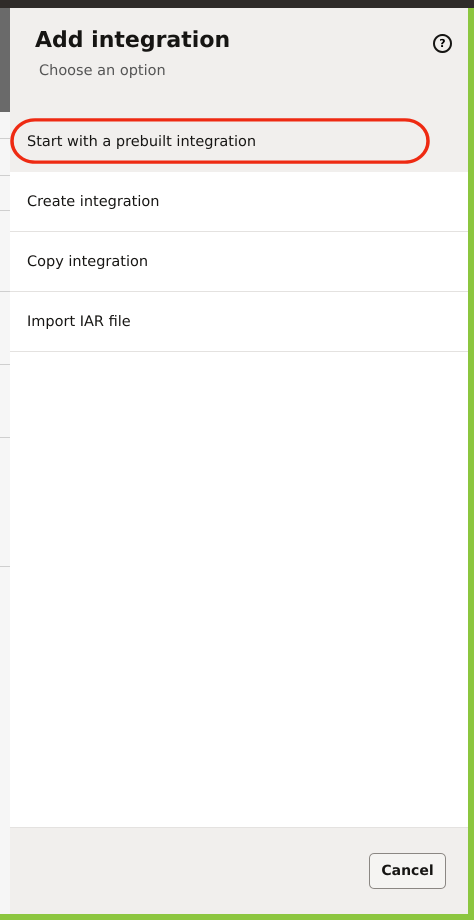  Describe the element at coordinates (132, 40) in the screenshot. I see `panel-title: Add integration` at that location.